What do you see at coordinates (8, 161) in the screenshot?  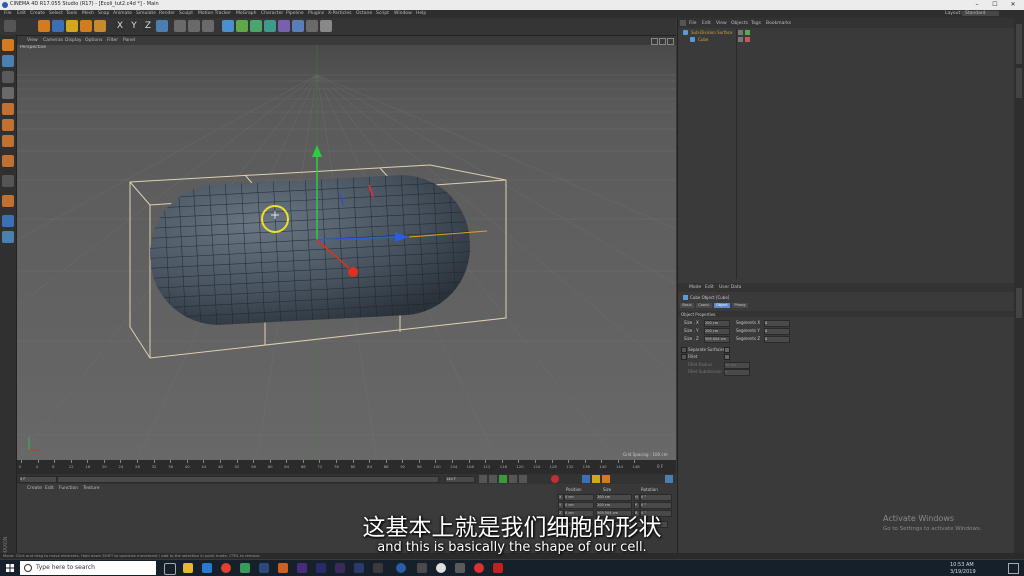 I see `enable-axis-icon` at bounding box center [8, 161].